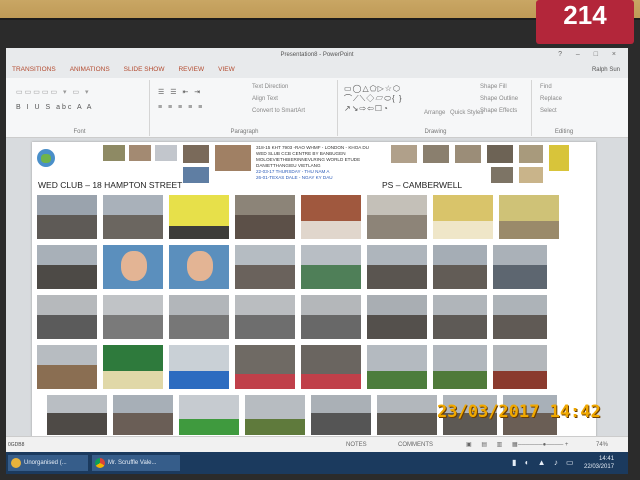 Image resolution: width=640 pixels, height=480 pixels. I want to click on header-map-image, so click(559, 158).